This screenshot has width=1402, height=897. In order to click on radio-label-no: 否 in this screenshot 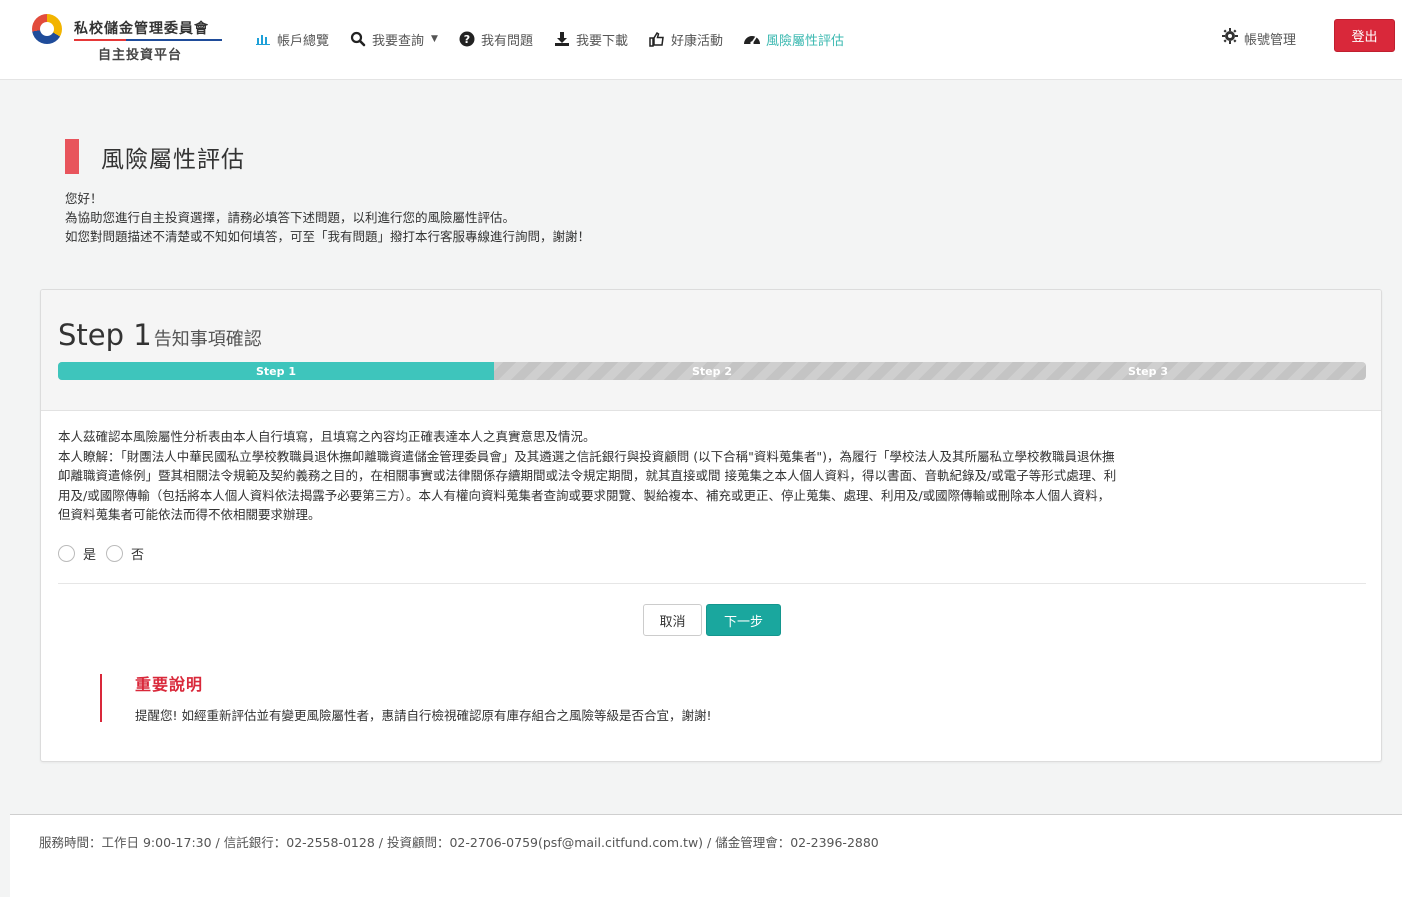, I will do `click(138, 555)`.